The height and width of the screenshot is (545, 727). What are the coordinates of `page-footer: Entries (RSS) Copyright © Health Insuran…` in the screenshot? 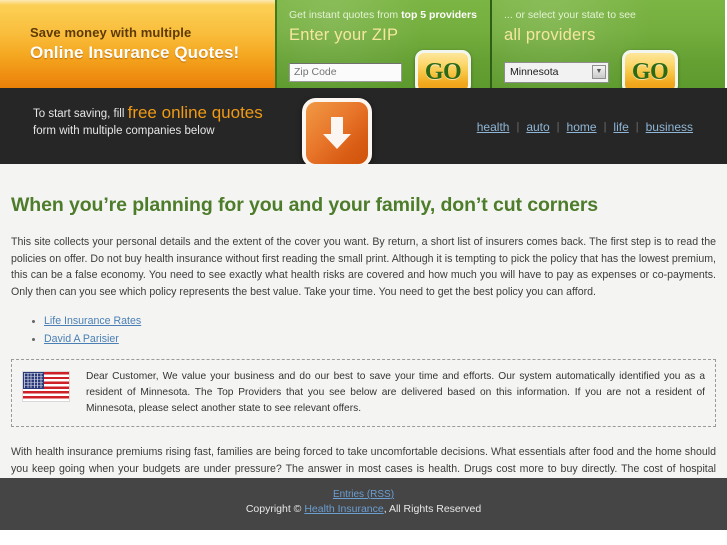 It's located at (363, 504).